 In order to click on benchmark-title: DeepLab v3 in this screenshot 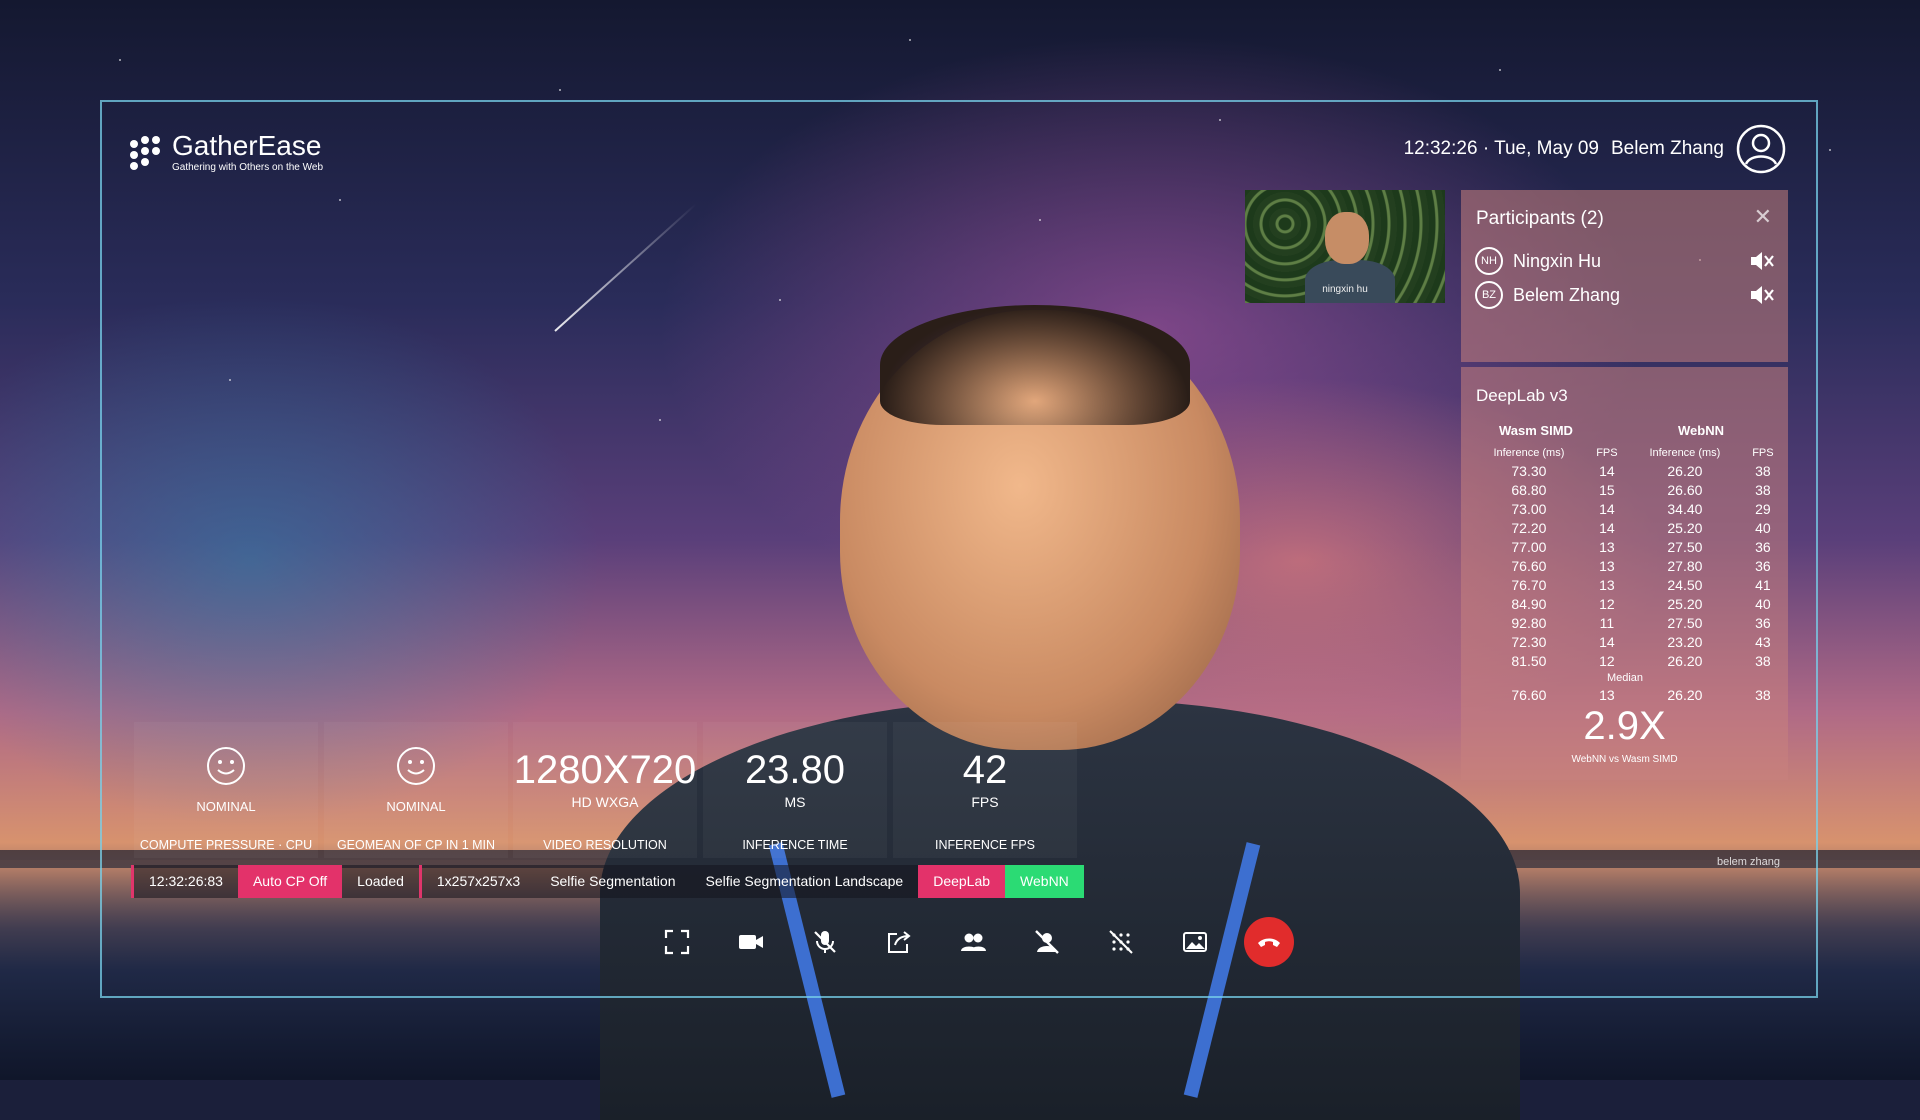, I will do `click(1522, 395)`.